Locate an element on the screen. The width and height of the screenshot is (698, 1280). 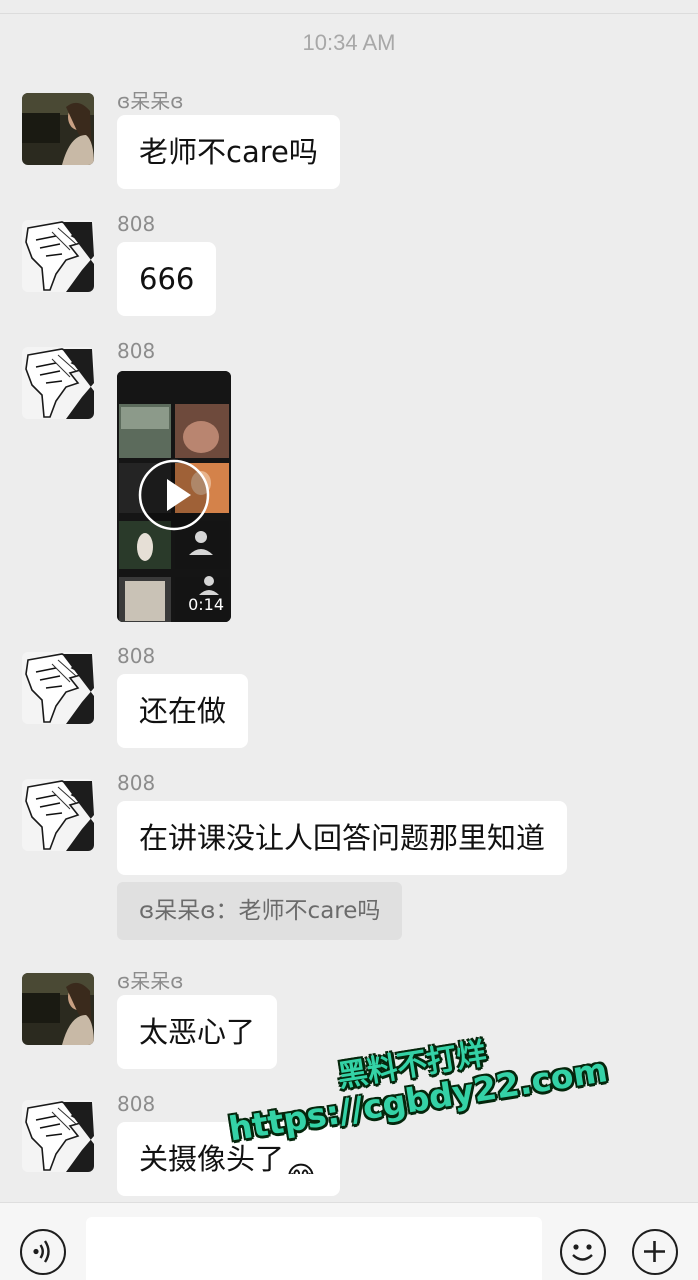
top-divider is located at coordinates (349, 13).